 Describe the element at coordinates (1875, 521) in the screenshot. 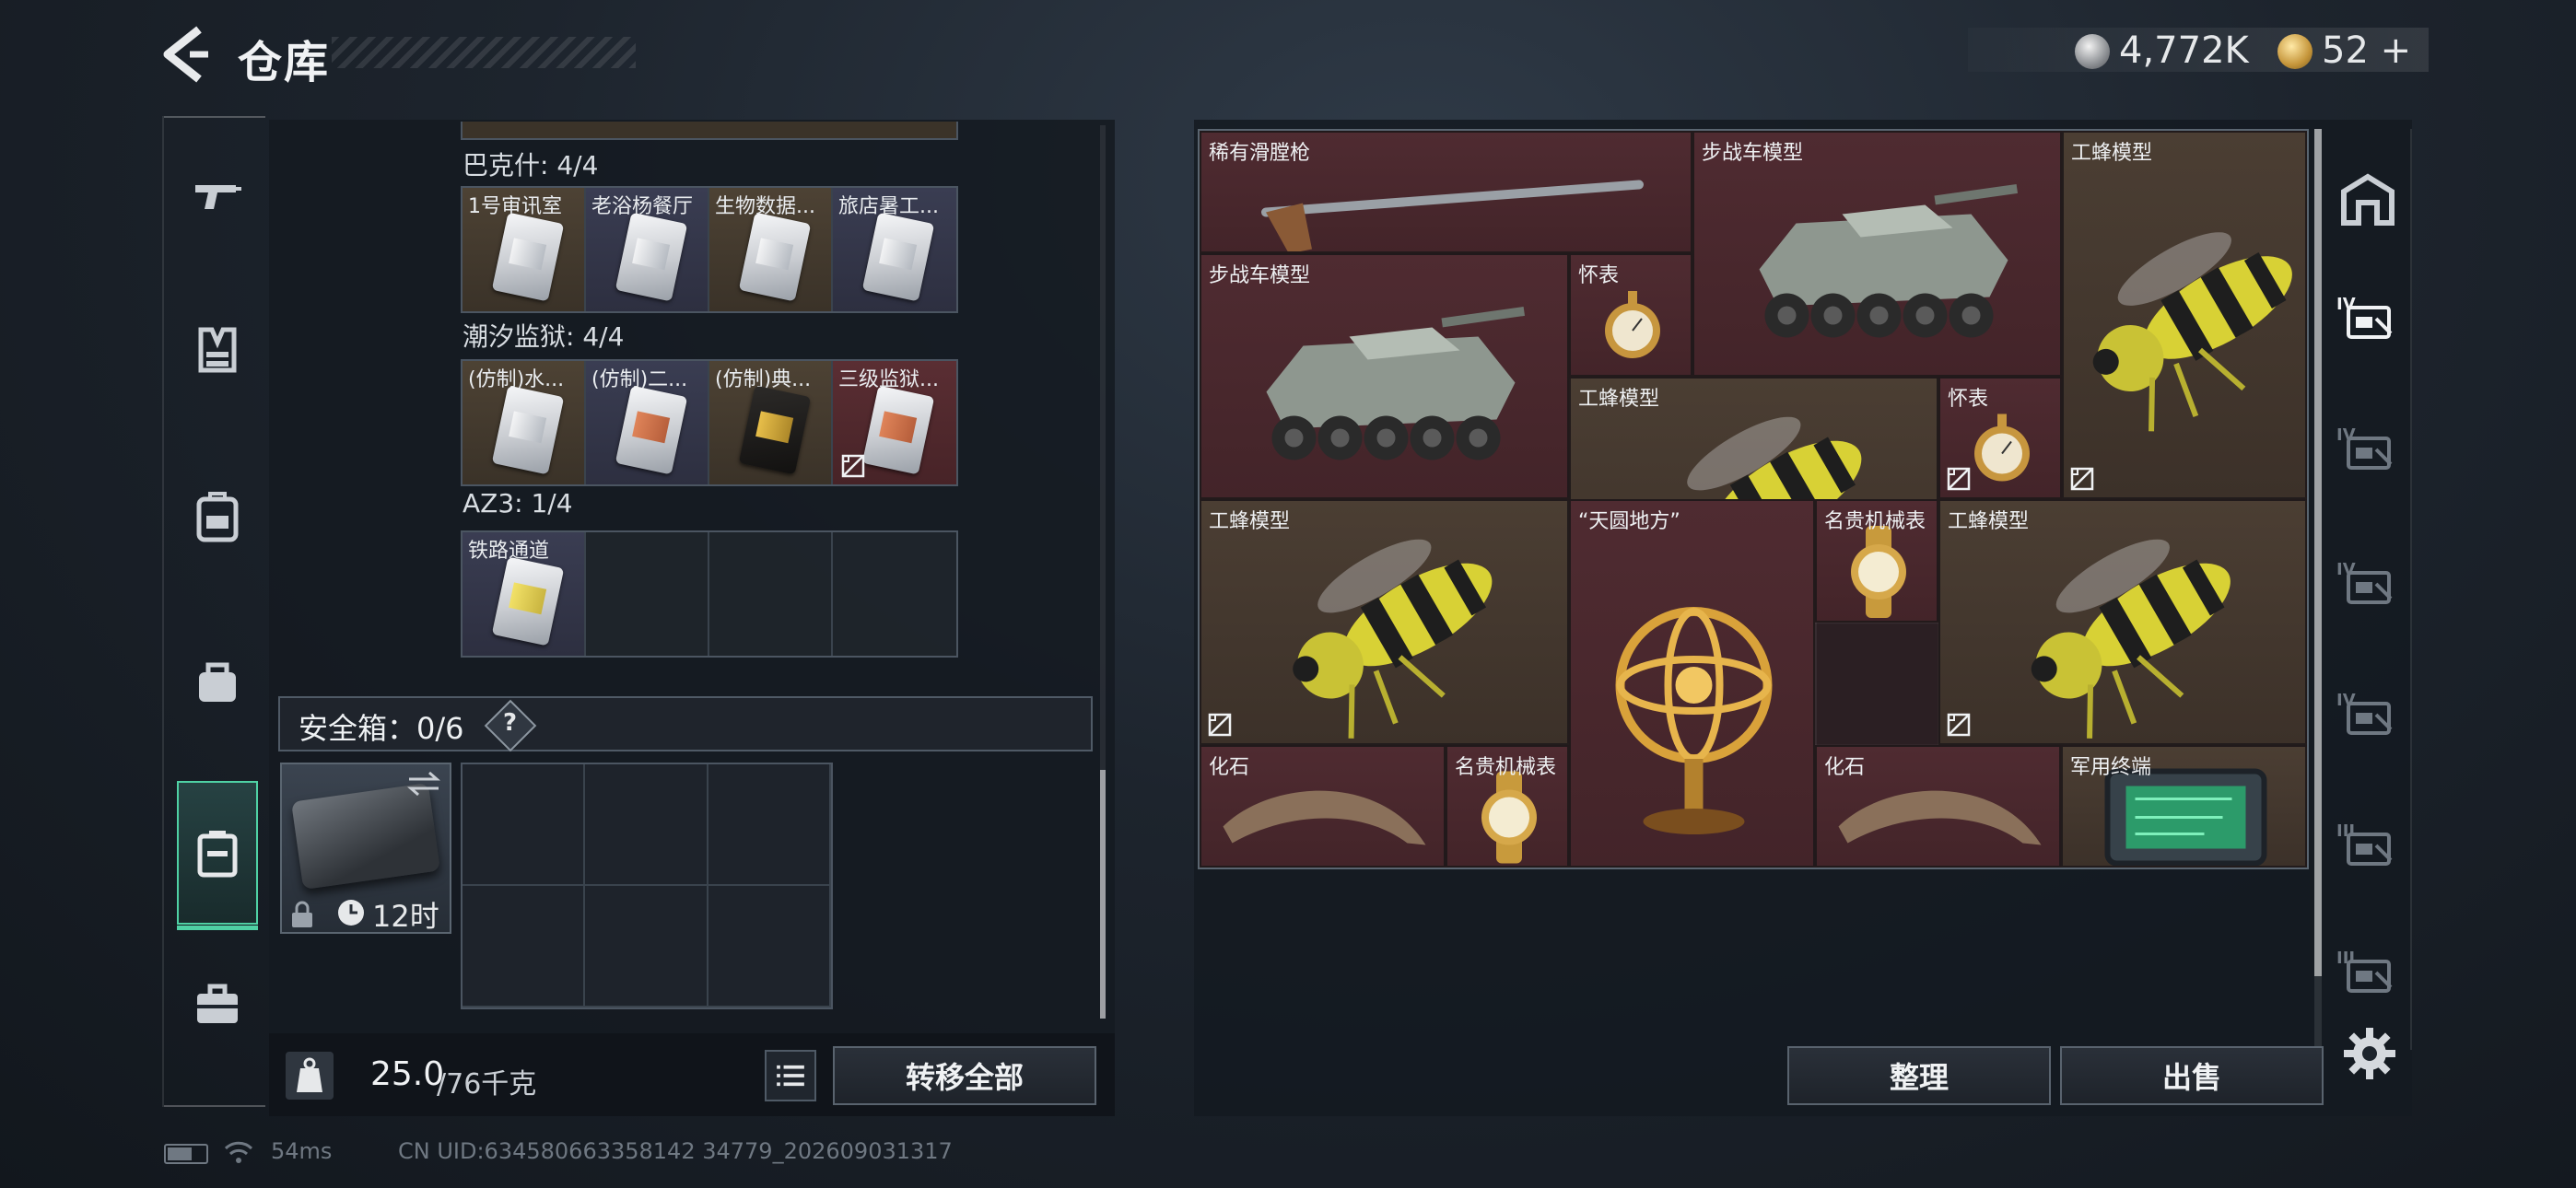

I see `stash-item-name: 名贵机械表` at that location.